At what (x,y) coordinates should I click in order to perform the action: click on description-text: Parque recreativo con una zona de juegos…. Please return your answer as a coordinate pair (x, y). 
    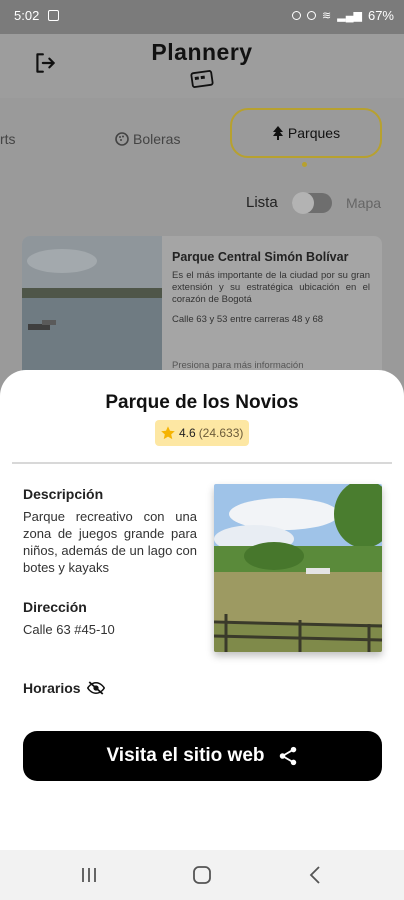
    Looking at the image, I should click on (110, 542).